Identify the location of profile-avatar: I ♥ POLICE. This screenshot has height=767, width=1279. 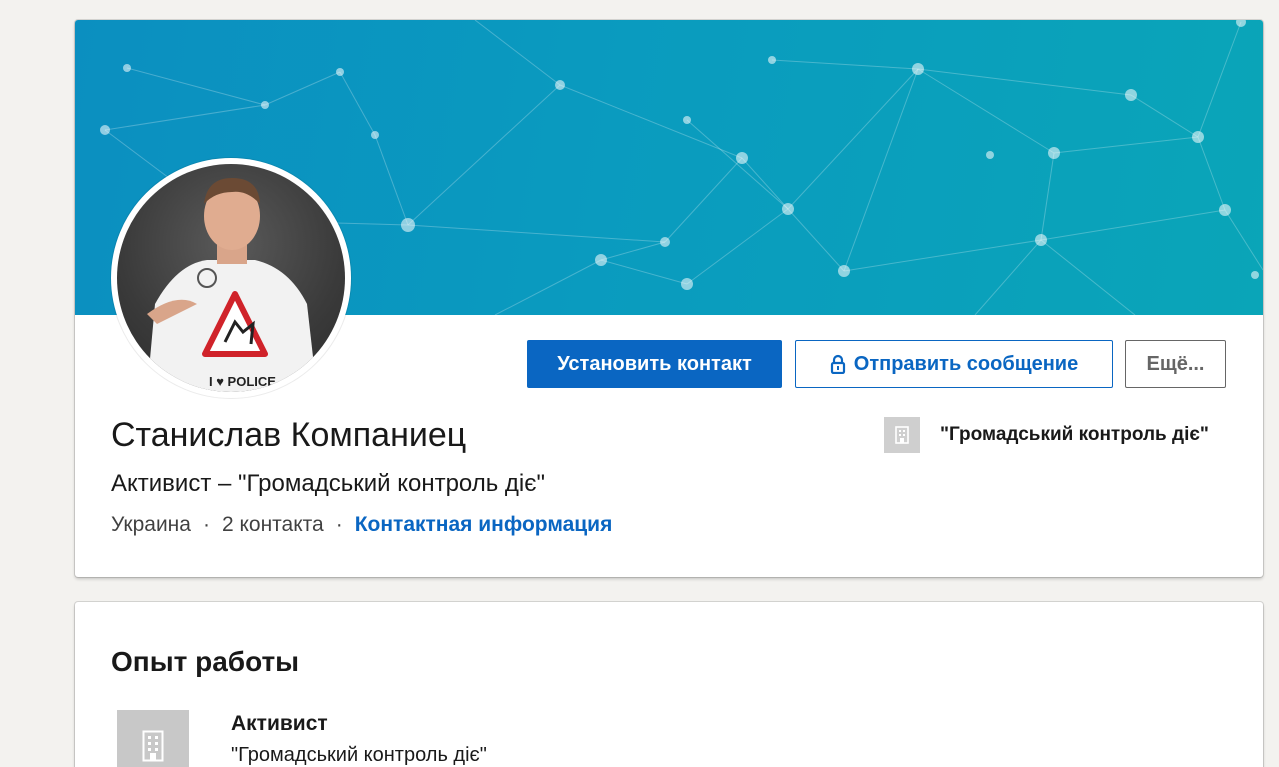
(231, 278).